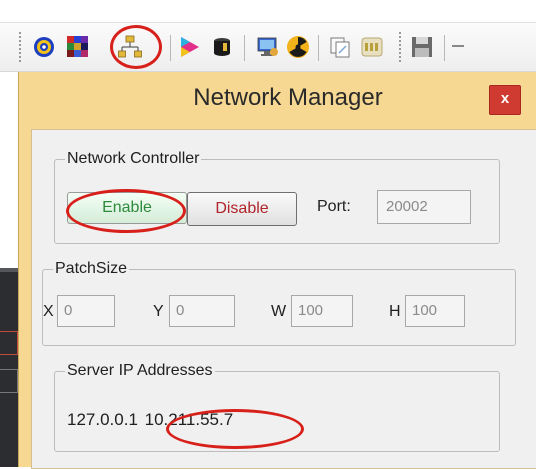 The image size is (536, 469). What do you see at coordinates (242, 209) in the screenshot?
I see `disable-button: Disable` at bounding box center [242, 209].